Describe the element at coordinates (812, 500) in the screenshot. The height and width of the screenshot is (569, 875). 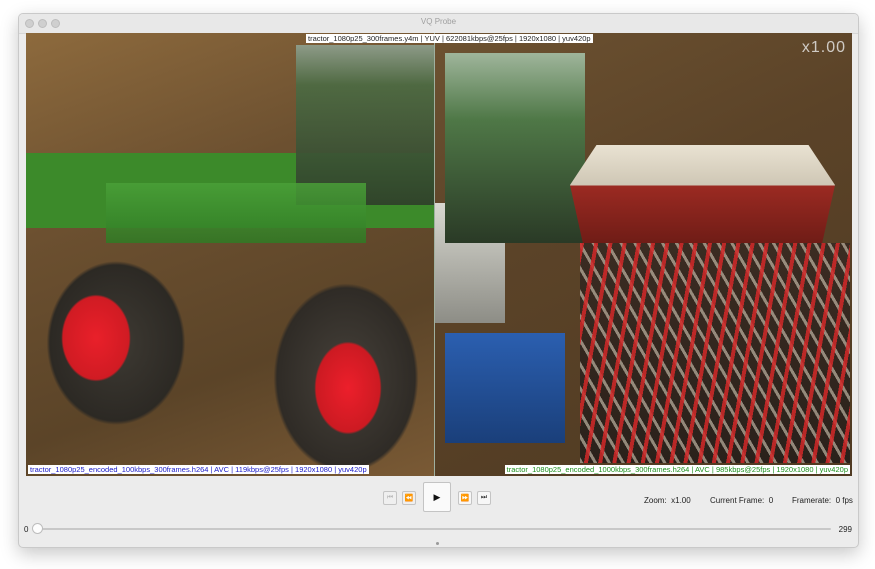
I see `framerate-label: Framerate:` at that location.